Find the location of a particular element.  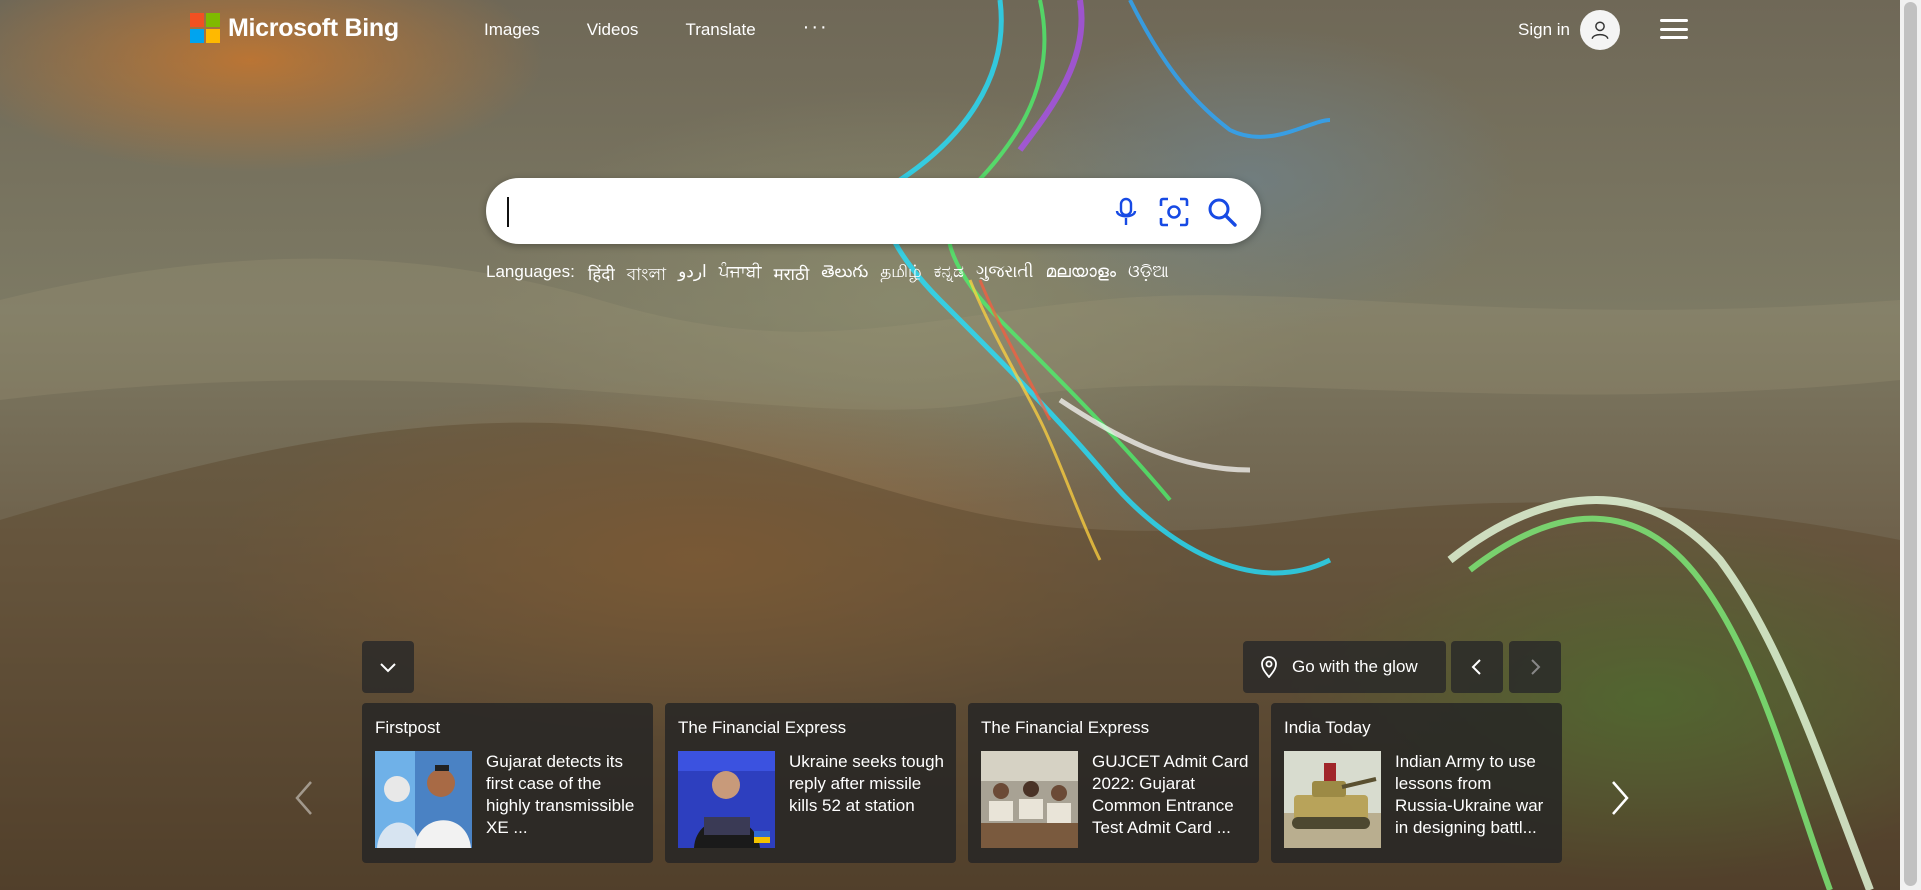

collapse-button is located at coordinates (388, 667).